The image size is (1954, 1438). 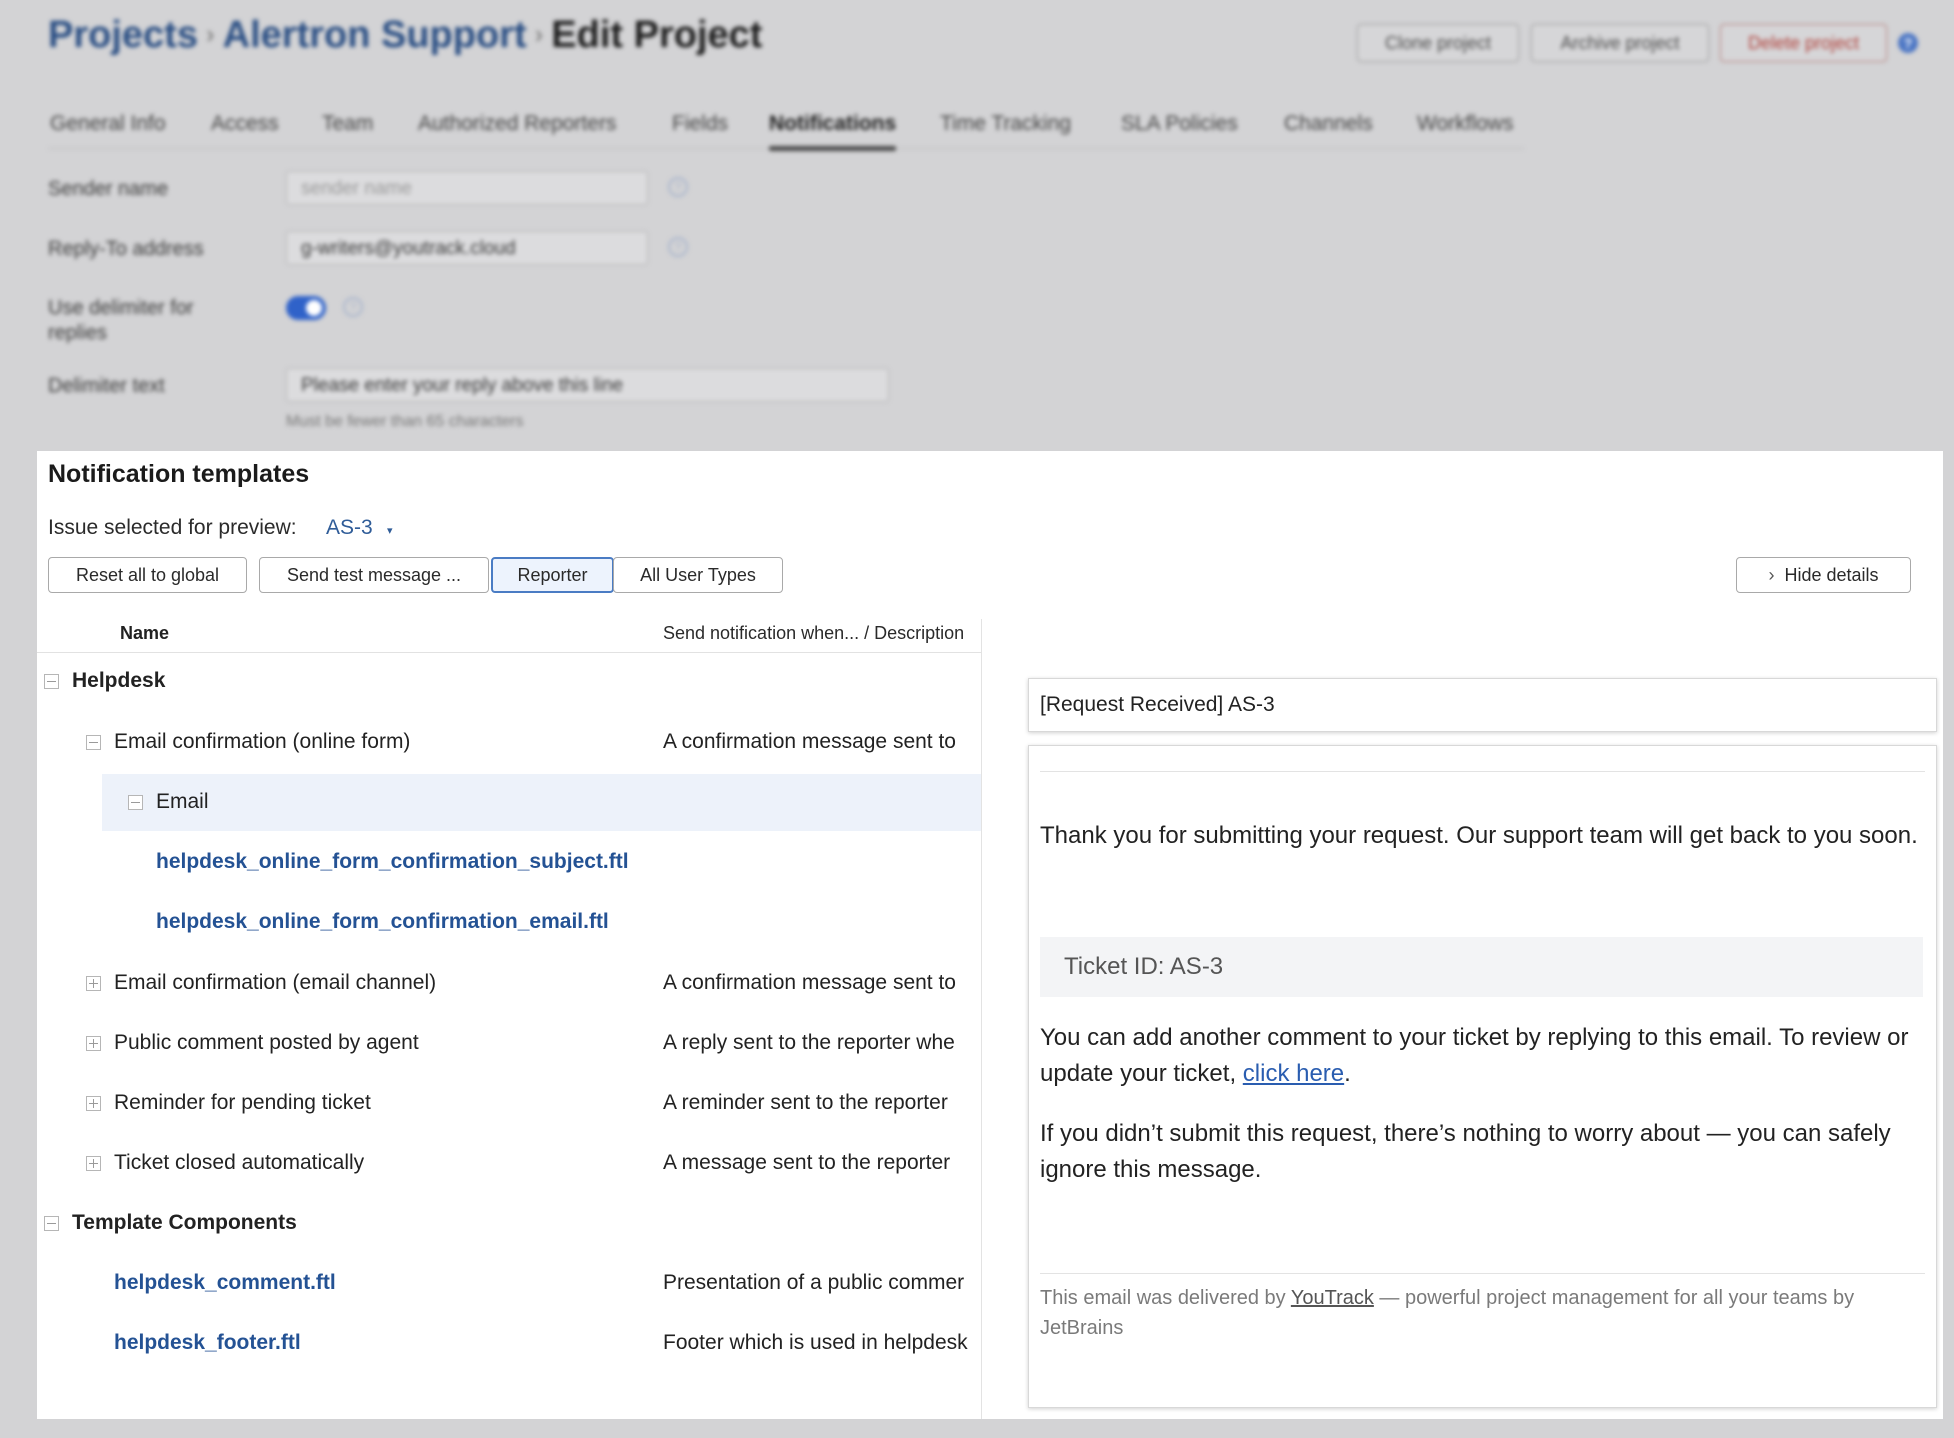 What do you see at coordinates (77, 333) in the screenshot?
I see `delimiter-toggle-label-line2: replies` at bounding box center [77, 333].